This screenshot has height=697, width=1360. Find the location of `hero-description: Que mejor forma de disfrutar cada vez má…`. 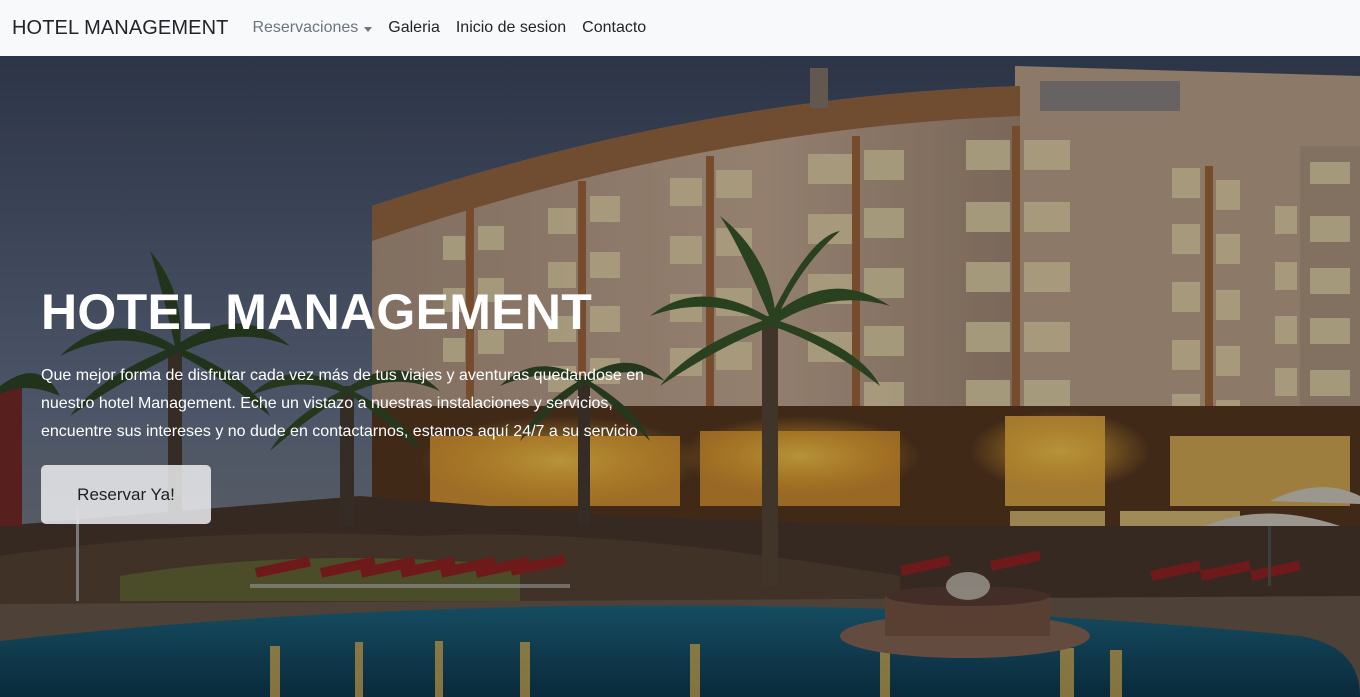

hero-description: Que mejor forma de disfrutar cada vez má… is located at coordinates (342, 403).